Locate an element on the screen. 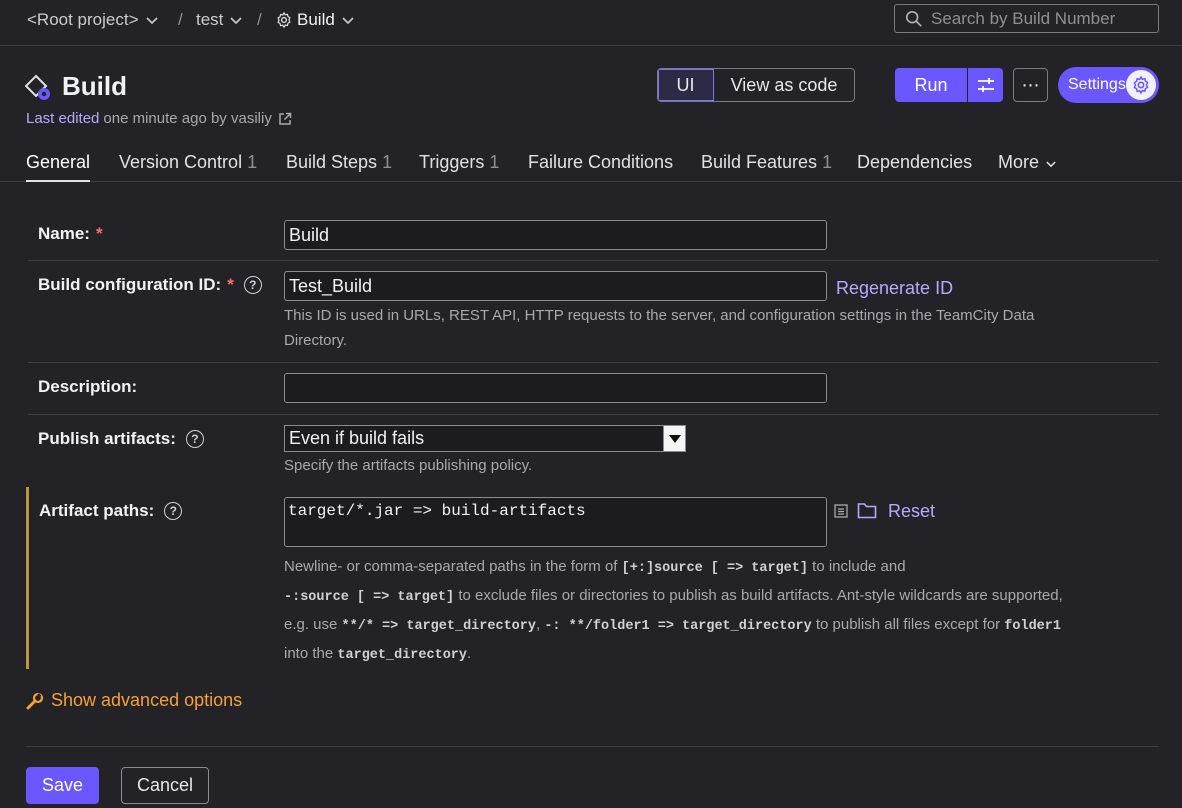 The height and width of the screenshot is (808, 1182). tab-dependencies: Dependencies is located at coordinates (914, 162).